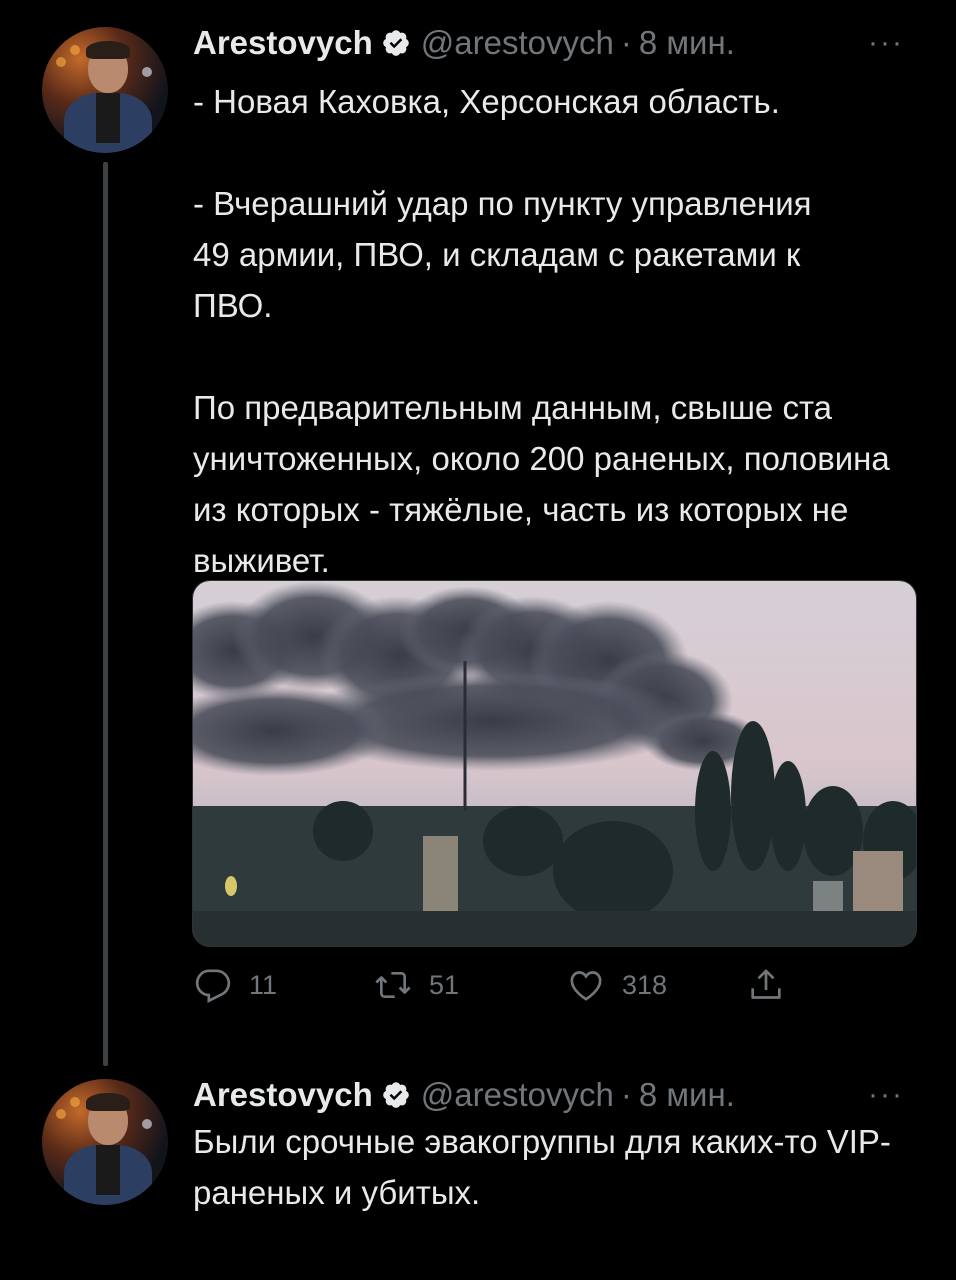 This screenshot has height=1280, width=956. Describe the element at coordinates (616, 985) in the screenshot. I see `like-button: 318` at that location.